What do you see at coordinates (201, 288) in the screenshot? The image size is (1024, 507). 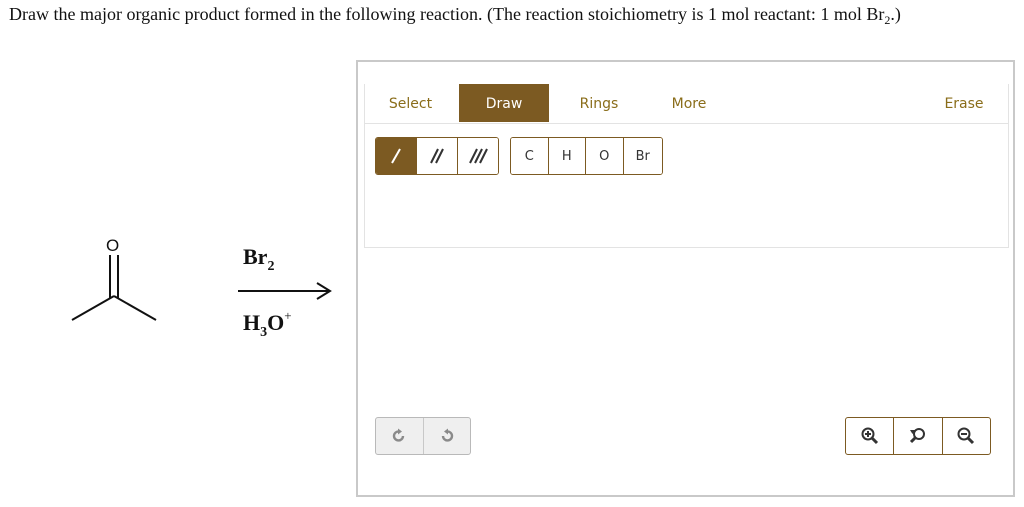 I see `acetone-structure` at bounding box center [201, 288].